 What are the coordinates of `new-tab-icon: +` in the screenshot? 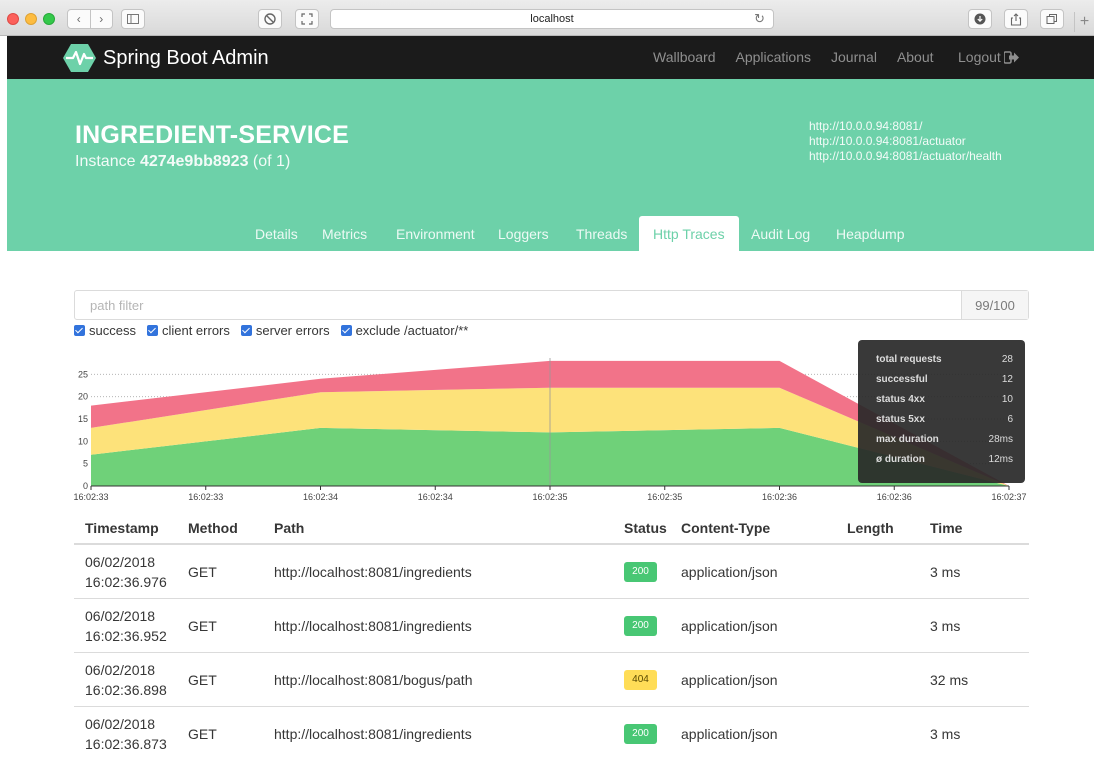 It's located at (1084, 22).